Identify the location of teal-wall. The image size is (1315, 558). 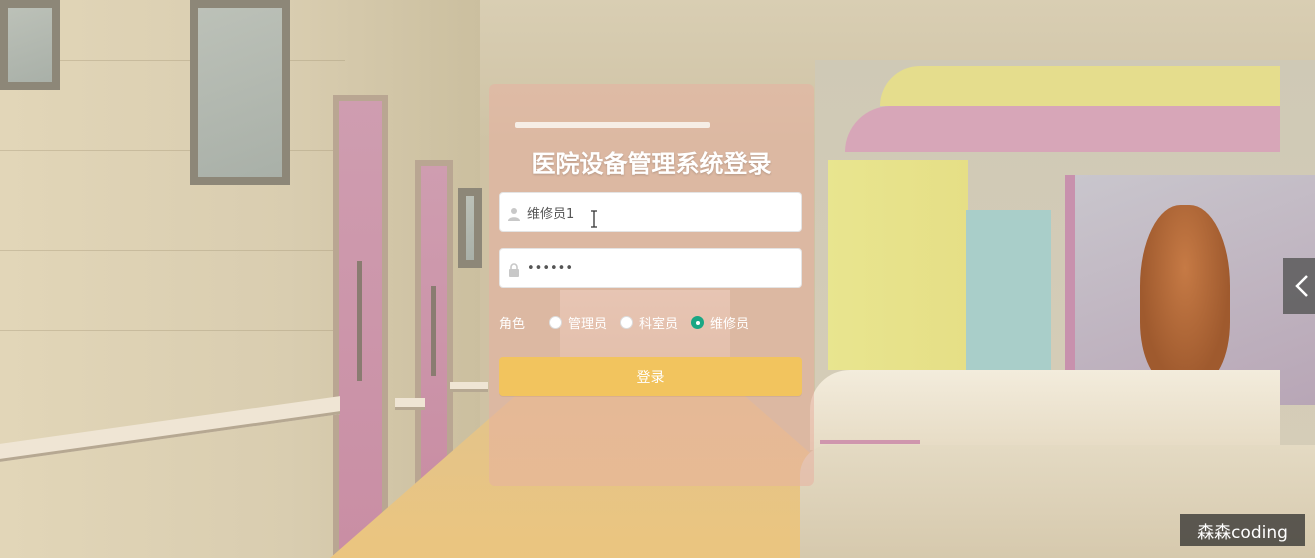
(1008, 295).